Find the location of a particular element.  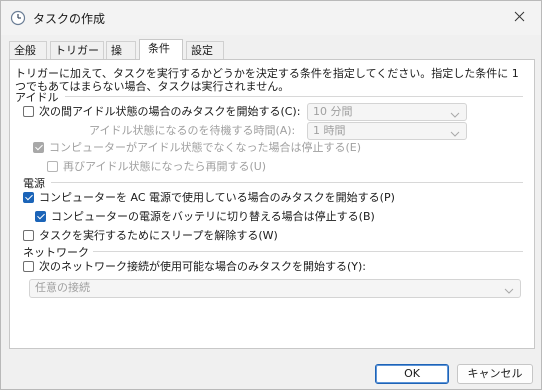

wait-duration-select: 1 時間 is located at coordinates (387, 131).